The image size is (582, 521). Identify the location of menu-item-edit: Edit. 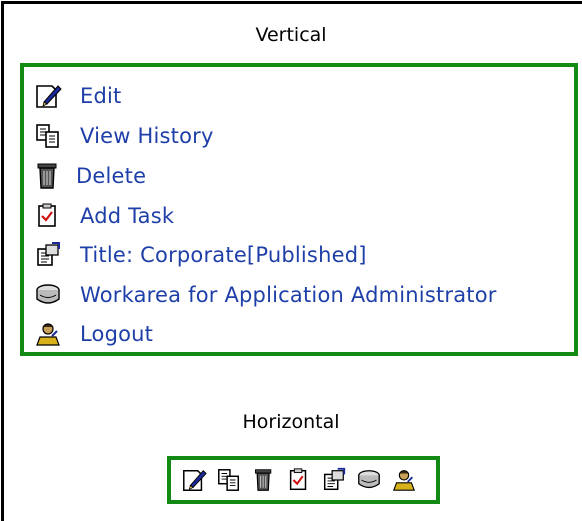
(77, 96).